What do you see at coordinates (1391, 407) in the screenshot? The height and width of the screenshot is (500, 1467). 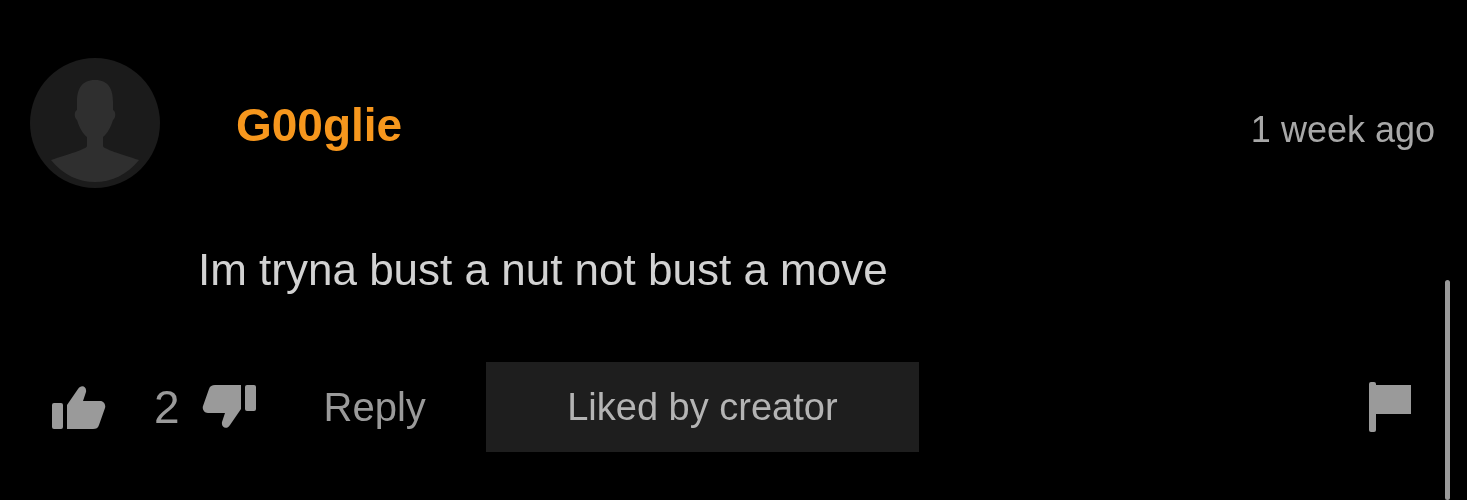 I see `flag-icon` at bounding box center [1391, 407].